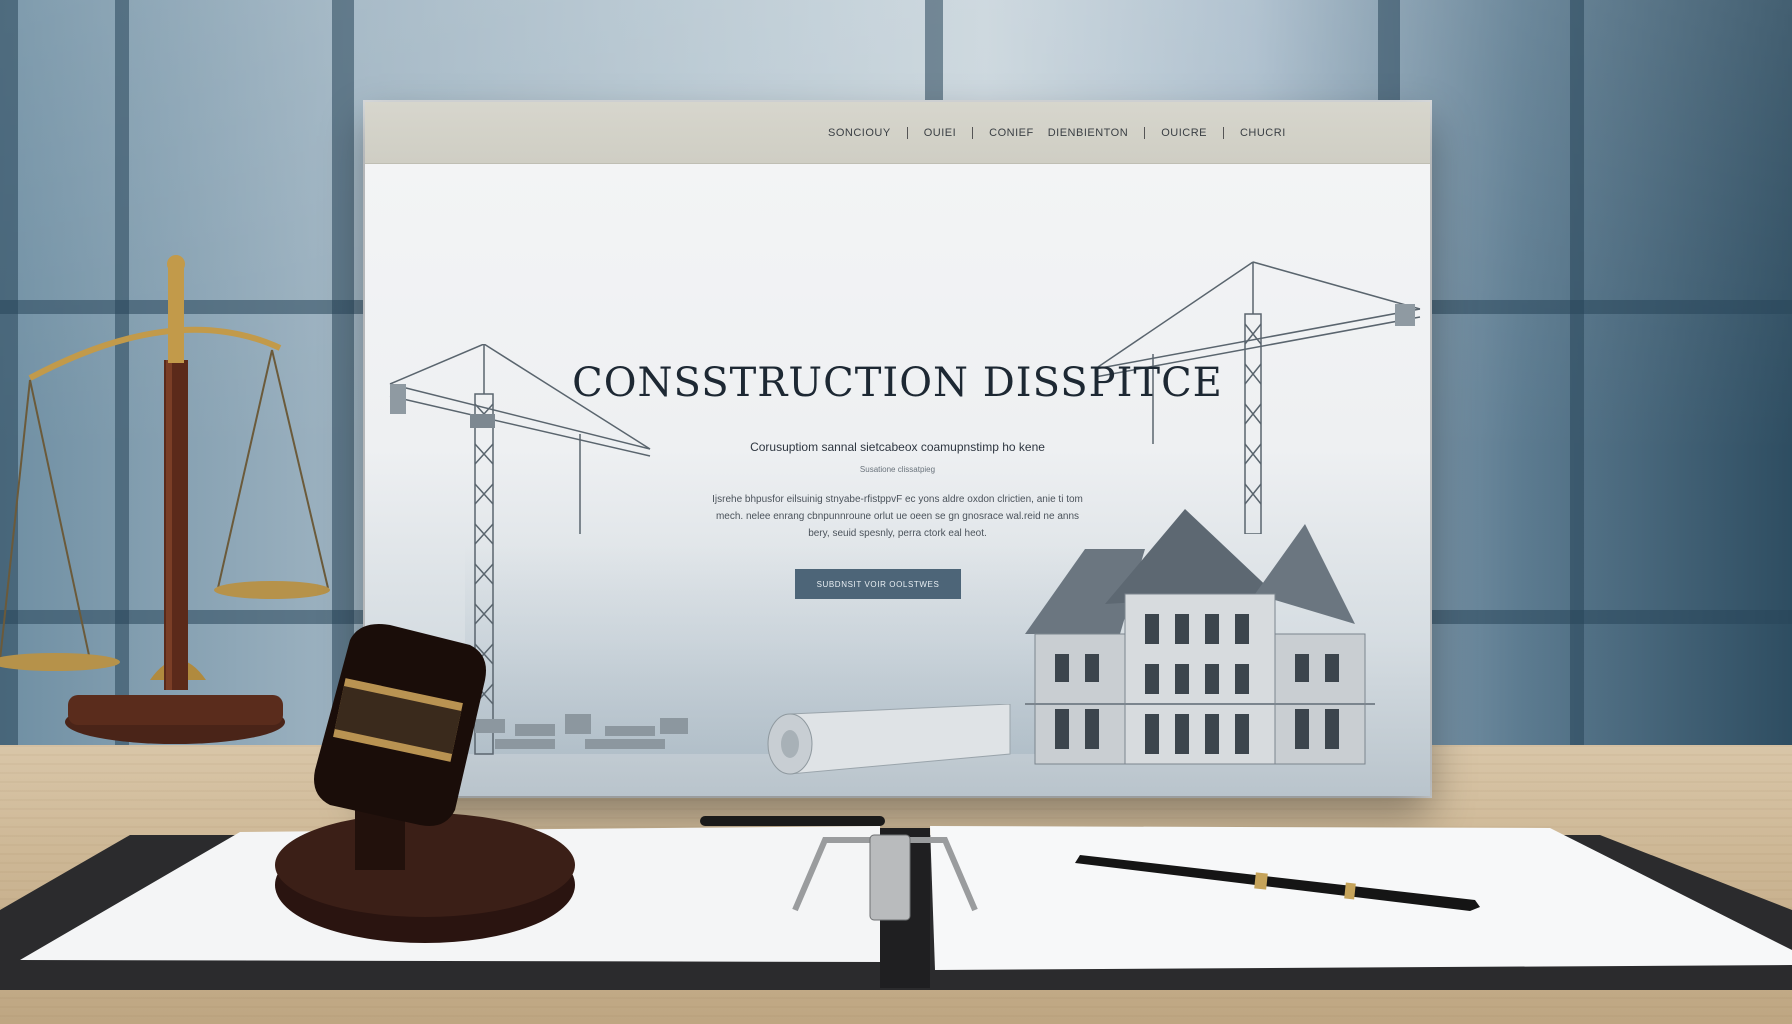 This screenshot has height=1024, width=1792. I want to click on nav-link-6: CHUCRI, so click(1263, 133).